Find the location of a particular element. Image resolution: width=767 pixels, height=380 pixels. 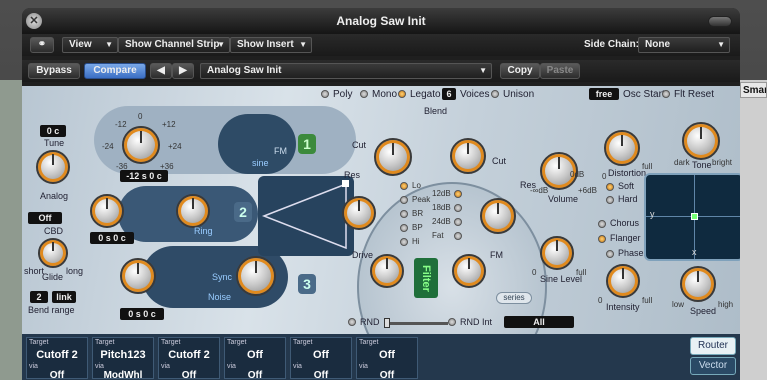

show-insert-menu: Show Insert ▼ is located at coordinates (271, 45).